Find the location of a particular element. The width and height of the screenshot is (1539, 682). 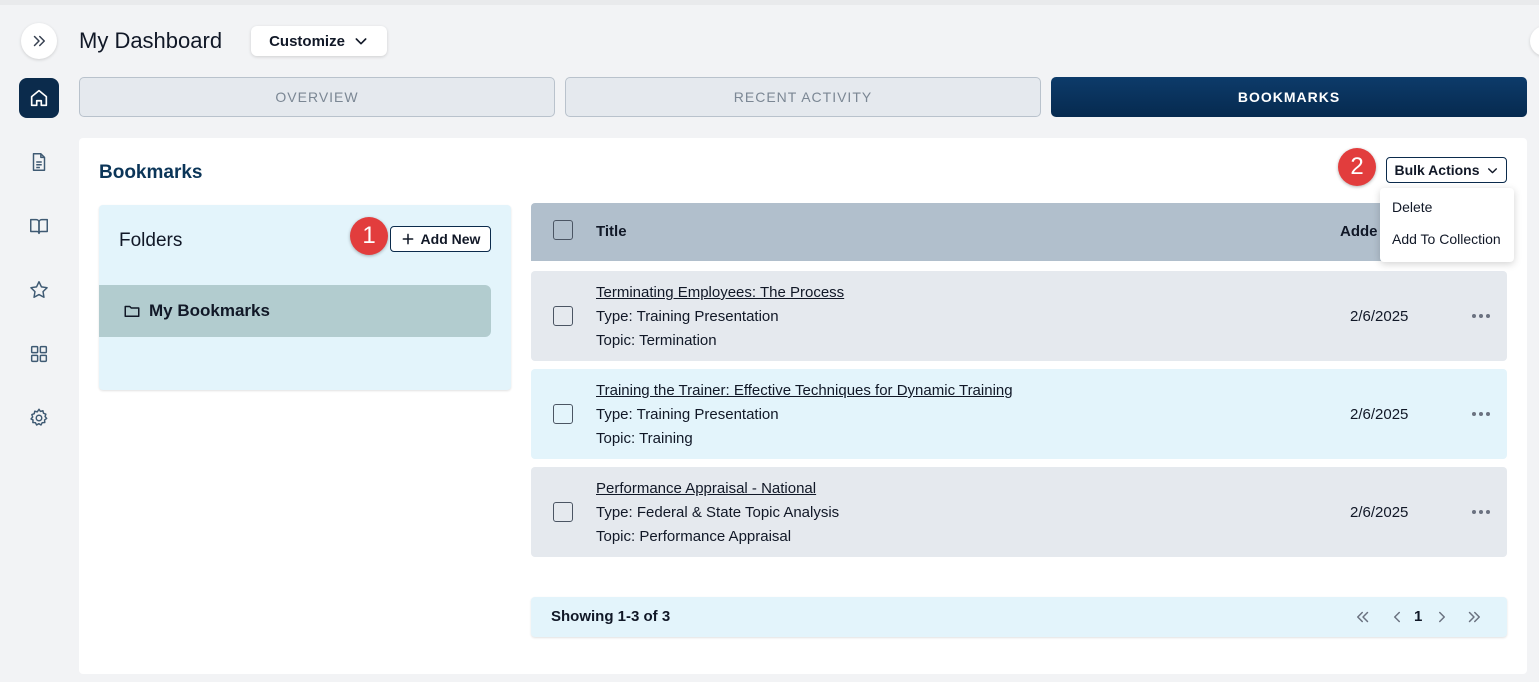

sidebar-item-apps is located at coordinates (39, 354).